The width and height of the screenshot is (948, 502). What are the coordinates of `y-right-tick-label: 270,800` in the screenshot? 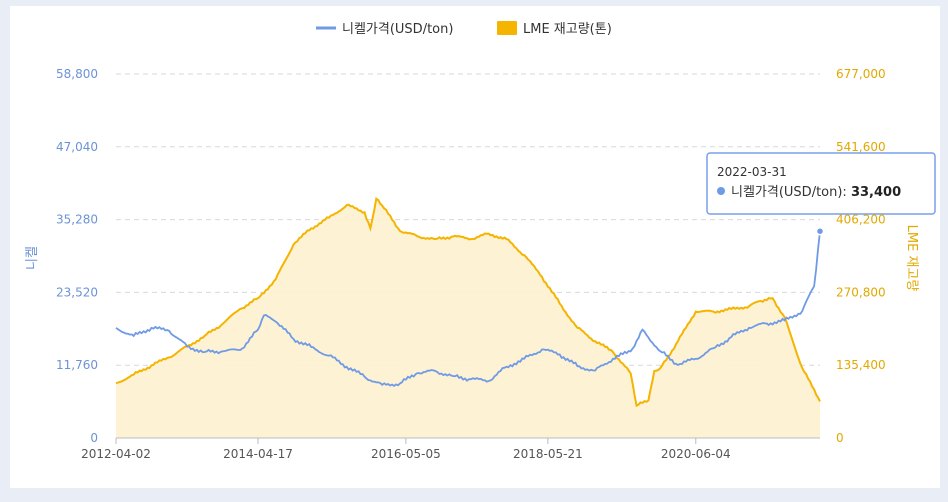 It's located at (861, 292).